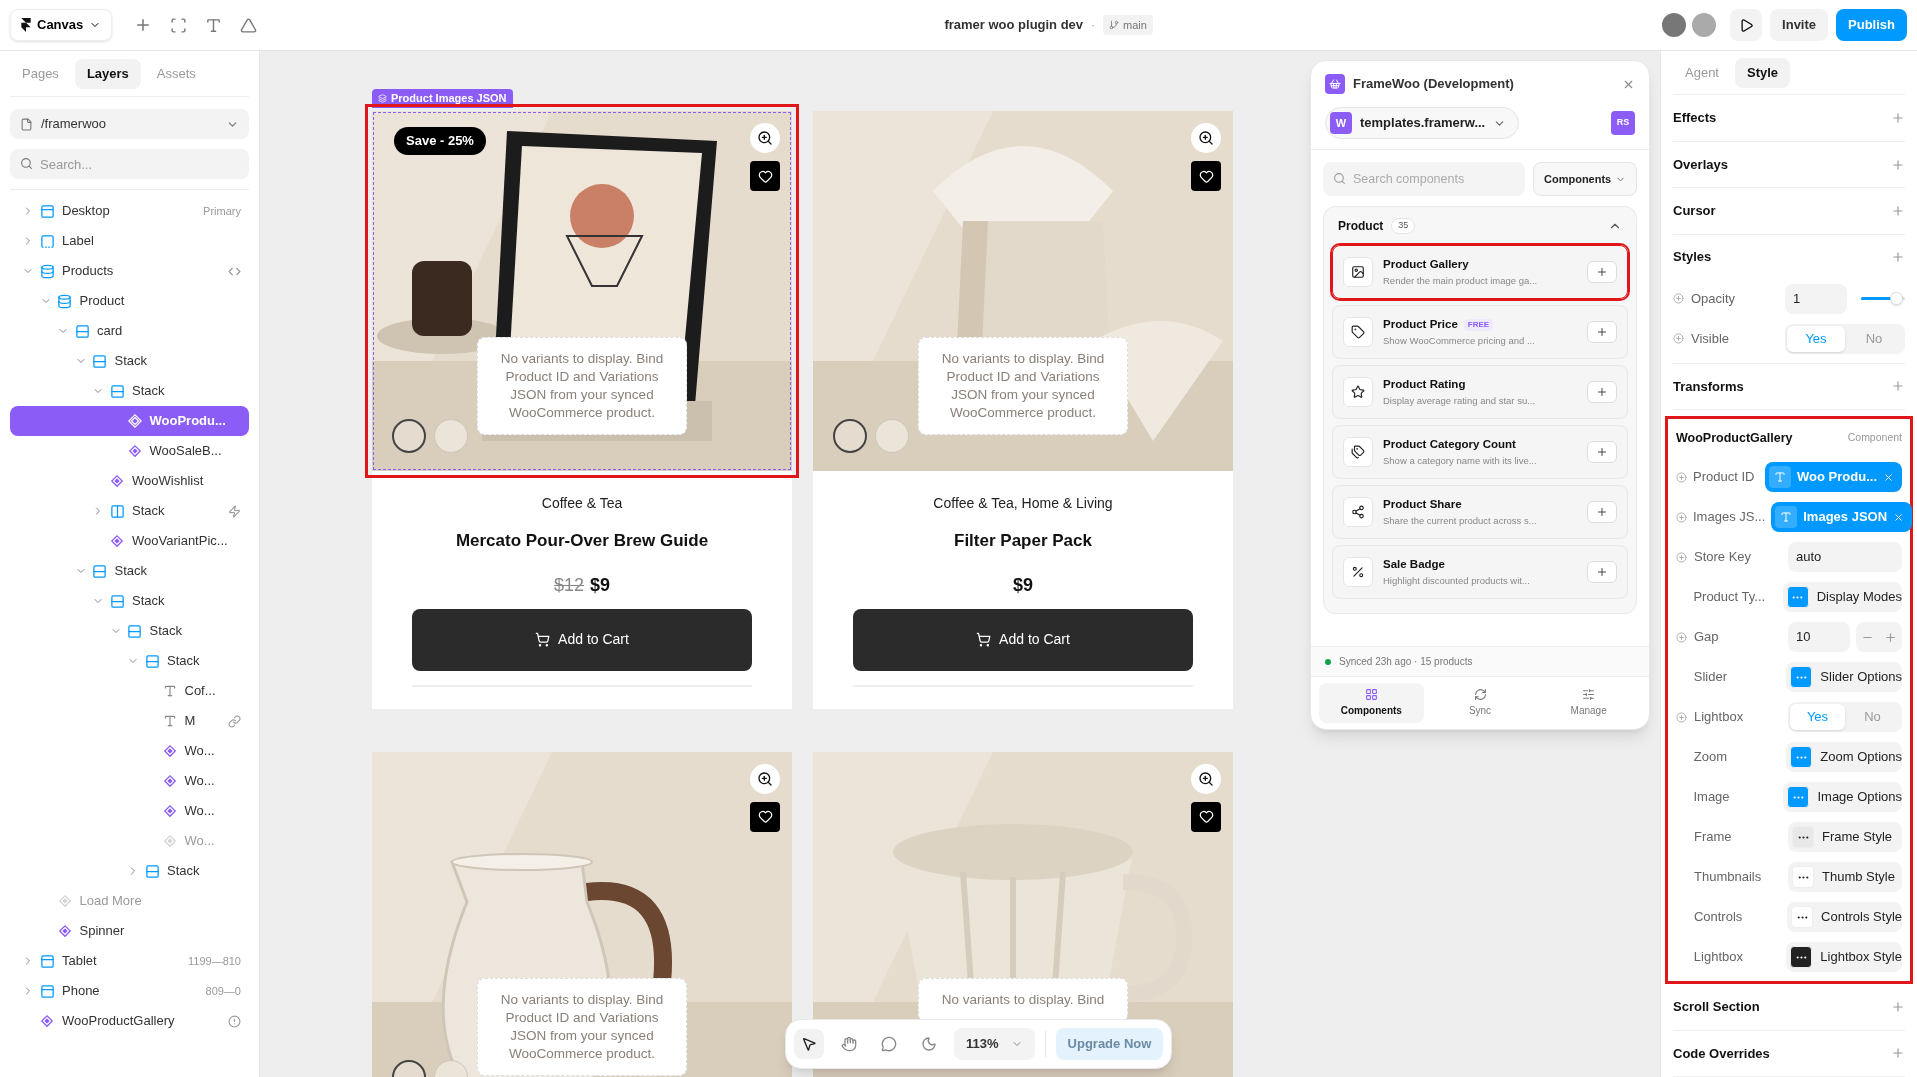 This screenshot has height=1077, width=1917. Describe the element at coordinates (1845, 557) in the screenshot. I see `text-field: auto` at that location.